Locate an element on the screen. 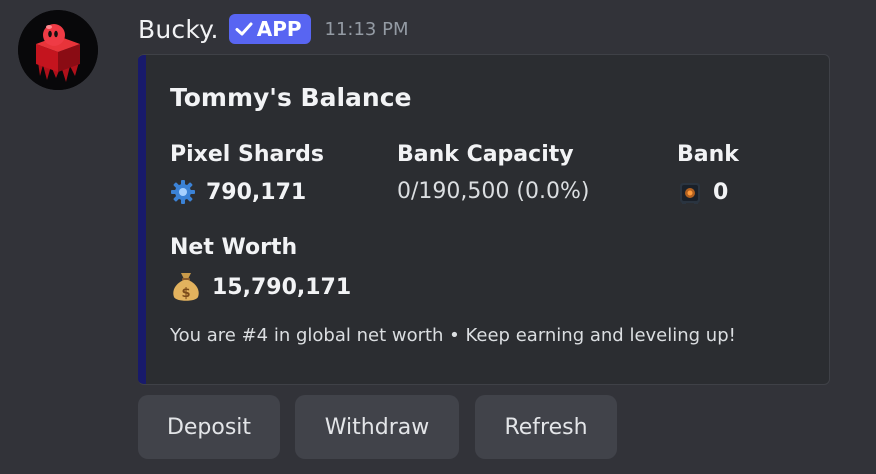  red-cube-character-icon is located at coordinates (58, 50).